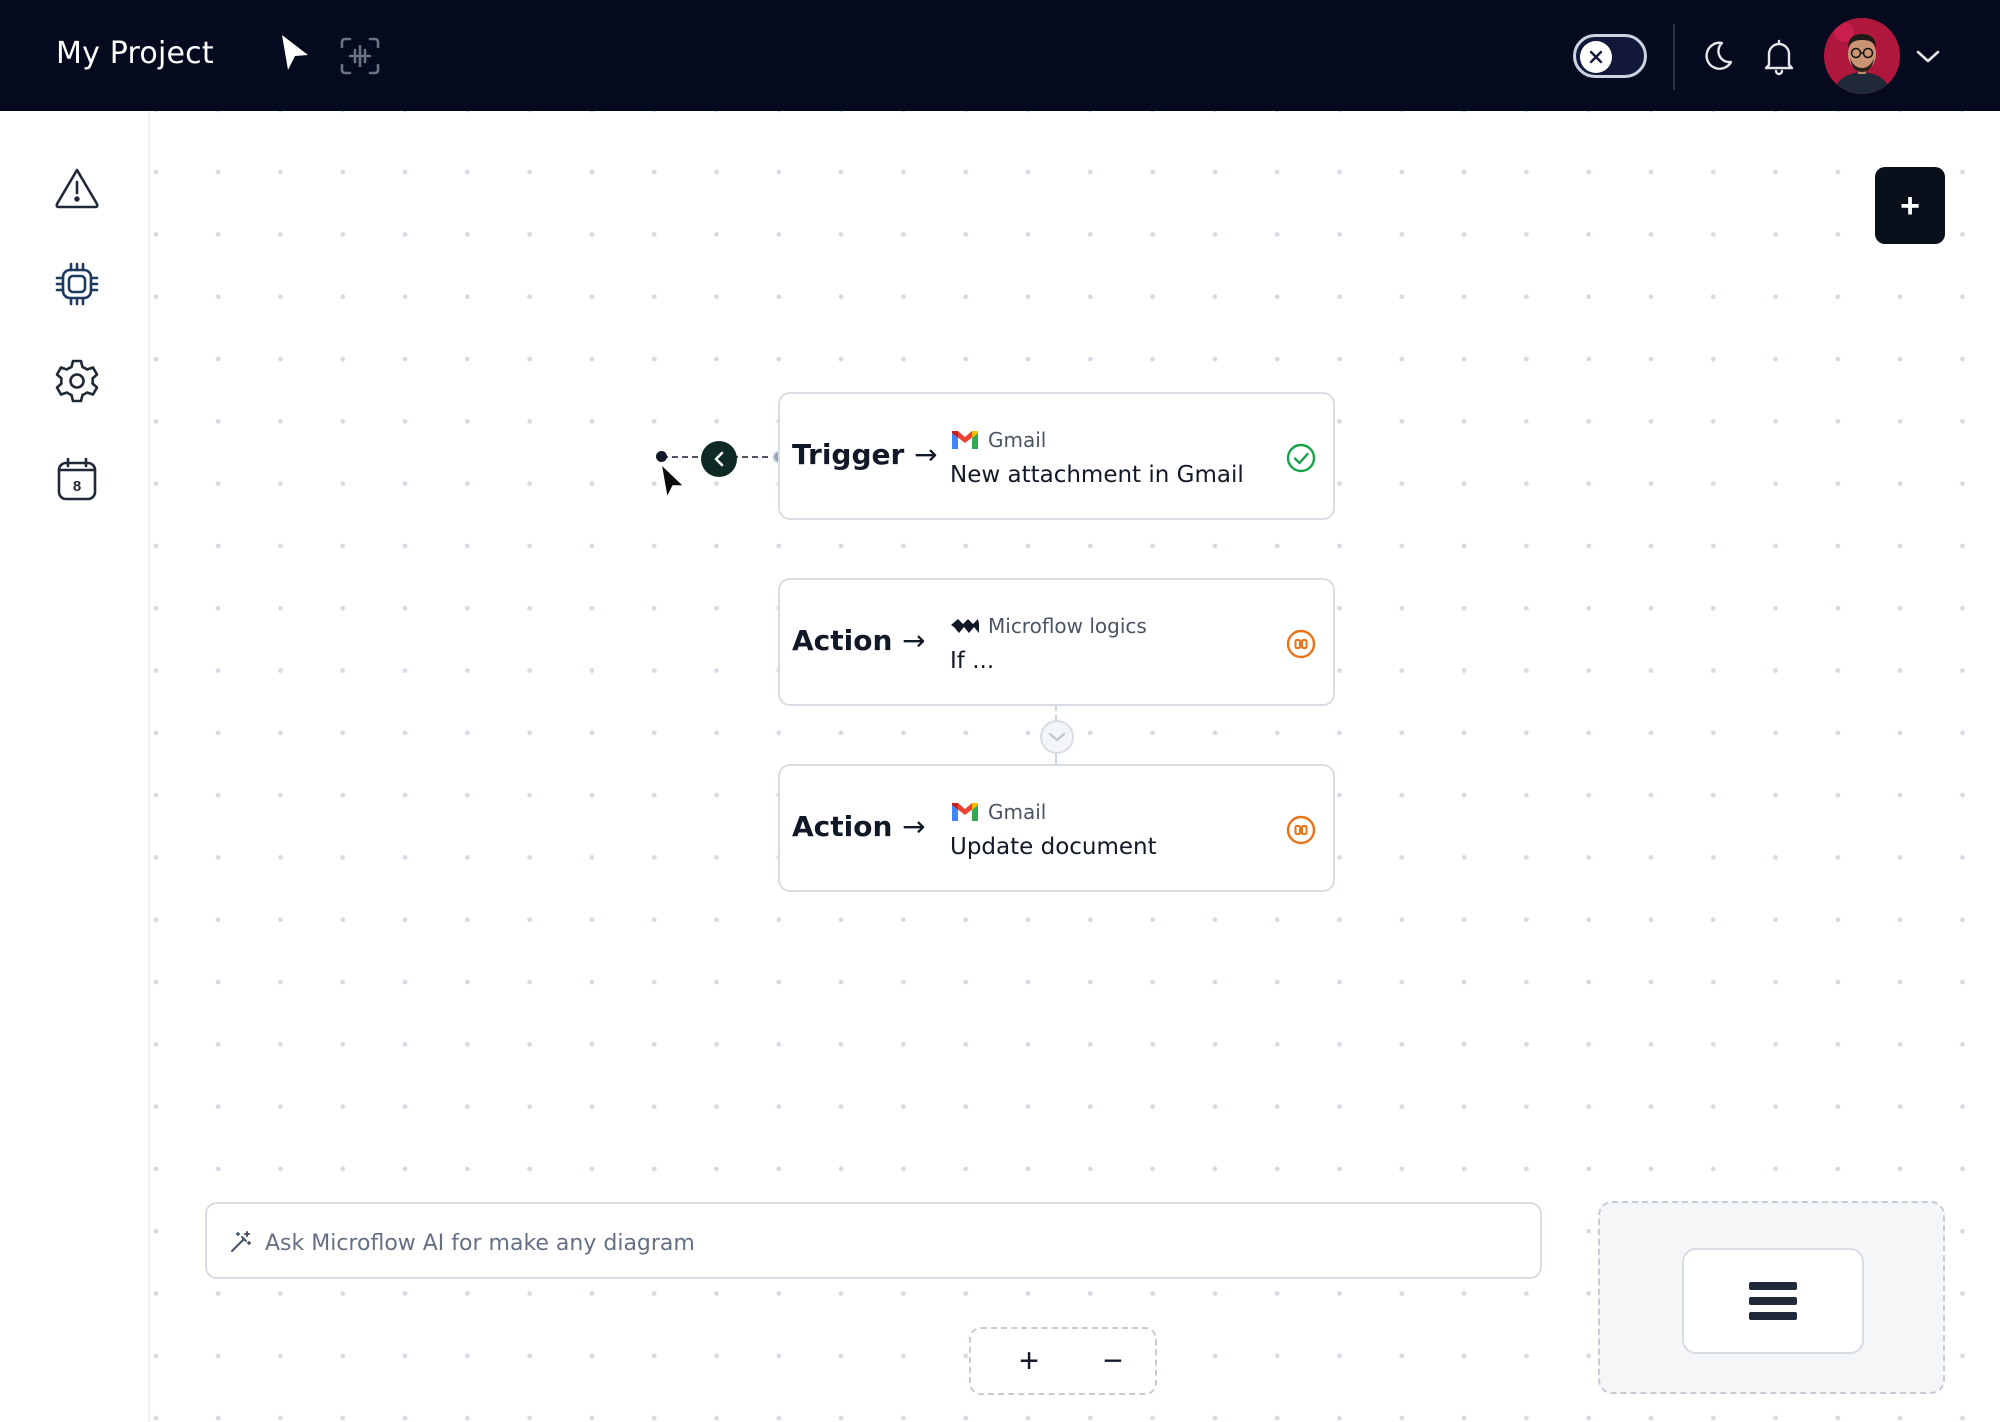 This screenshot has width=2000, height=1422. Describe the element at coordinates (77, 381) in the screenshot. I see `gear-icon` at that location.